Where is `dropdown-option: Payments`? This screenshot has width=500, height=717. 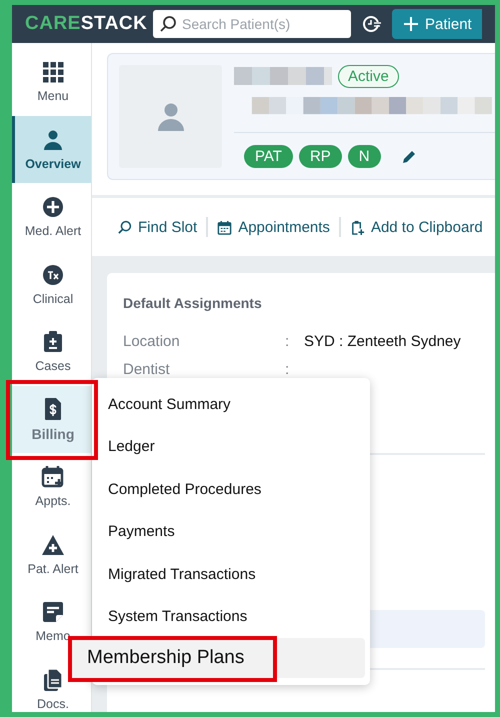 dropdown-option: Payments is located at coordinates (234, 531).